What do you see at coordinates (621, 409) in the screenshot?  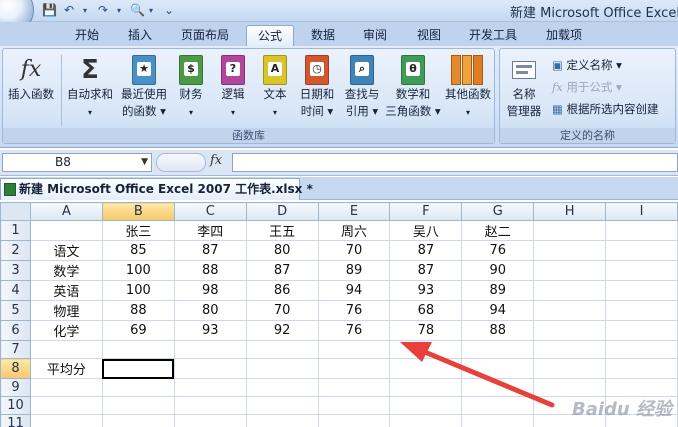 I see `watermark: Baidu 经验` at bounding box center [621, 409].